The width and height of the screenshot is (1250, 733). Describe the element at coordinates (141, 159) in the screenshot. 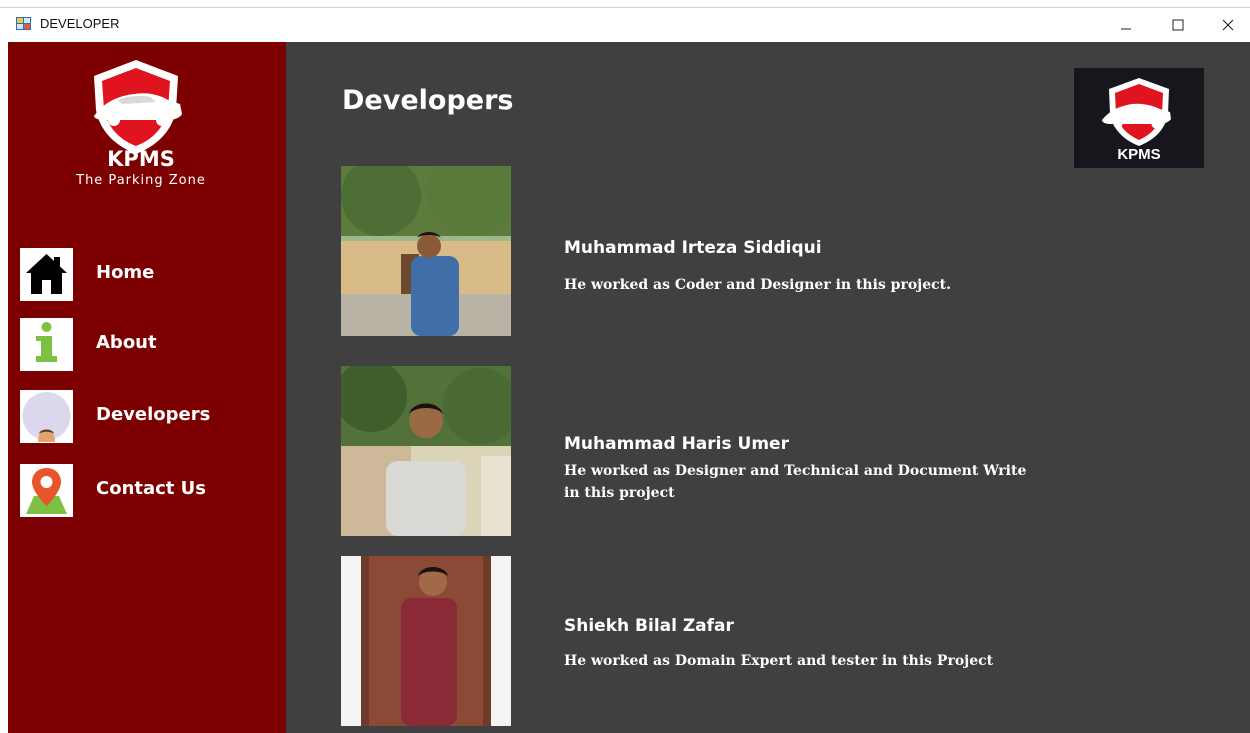

I see `brand-name: KPMS` at that location.